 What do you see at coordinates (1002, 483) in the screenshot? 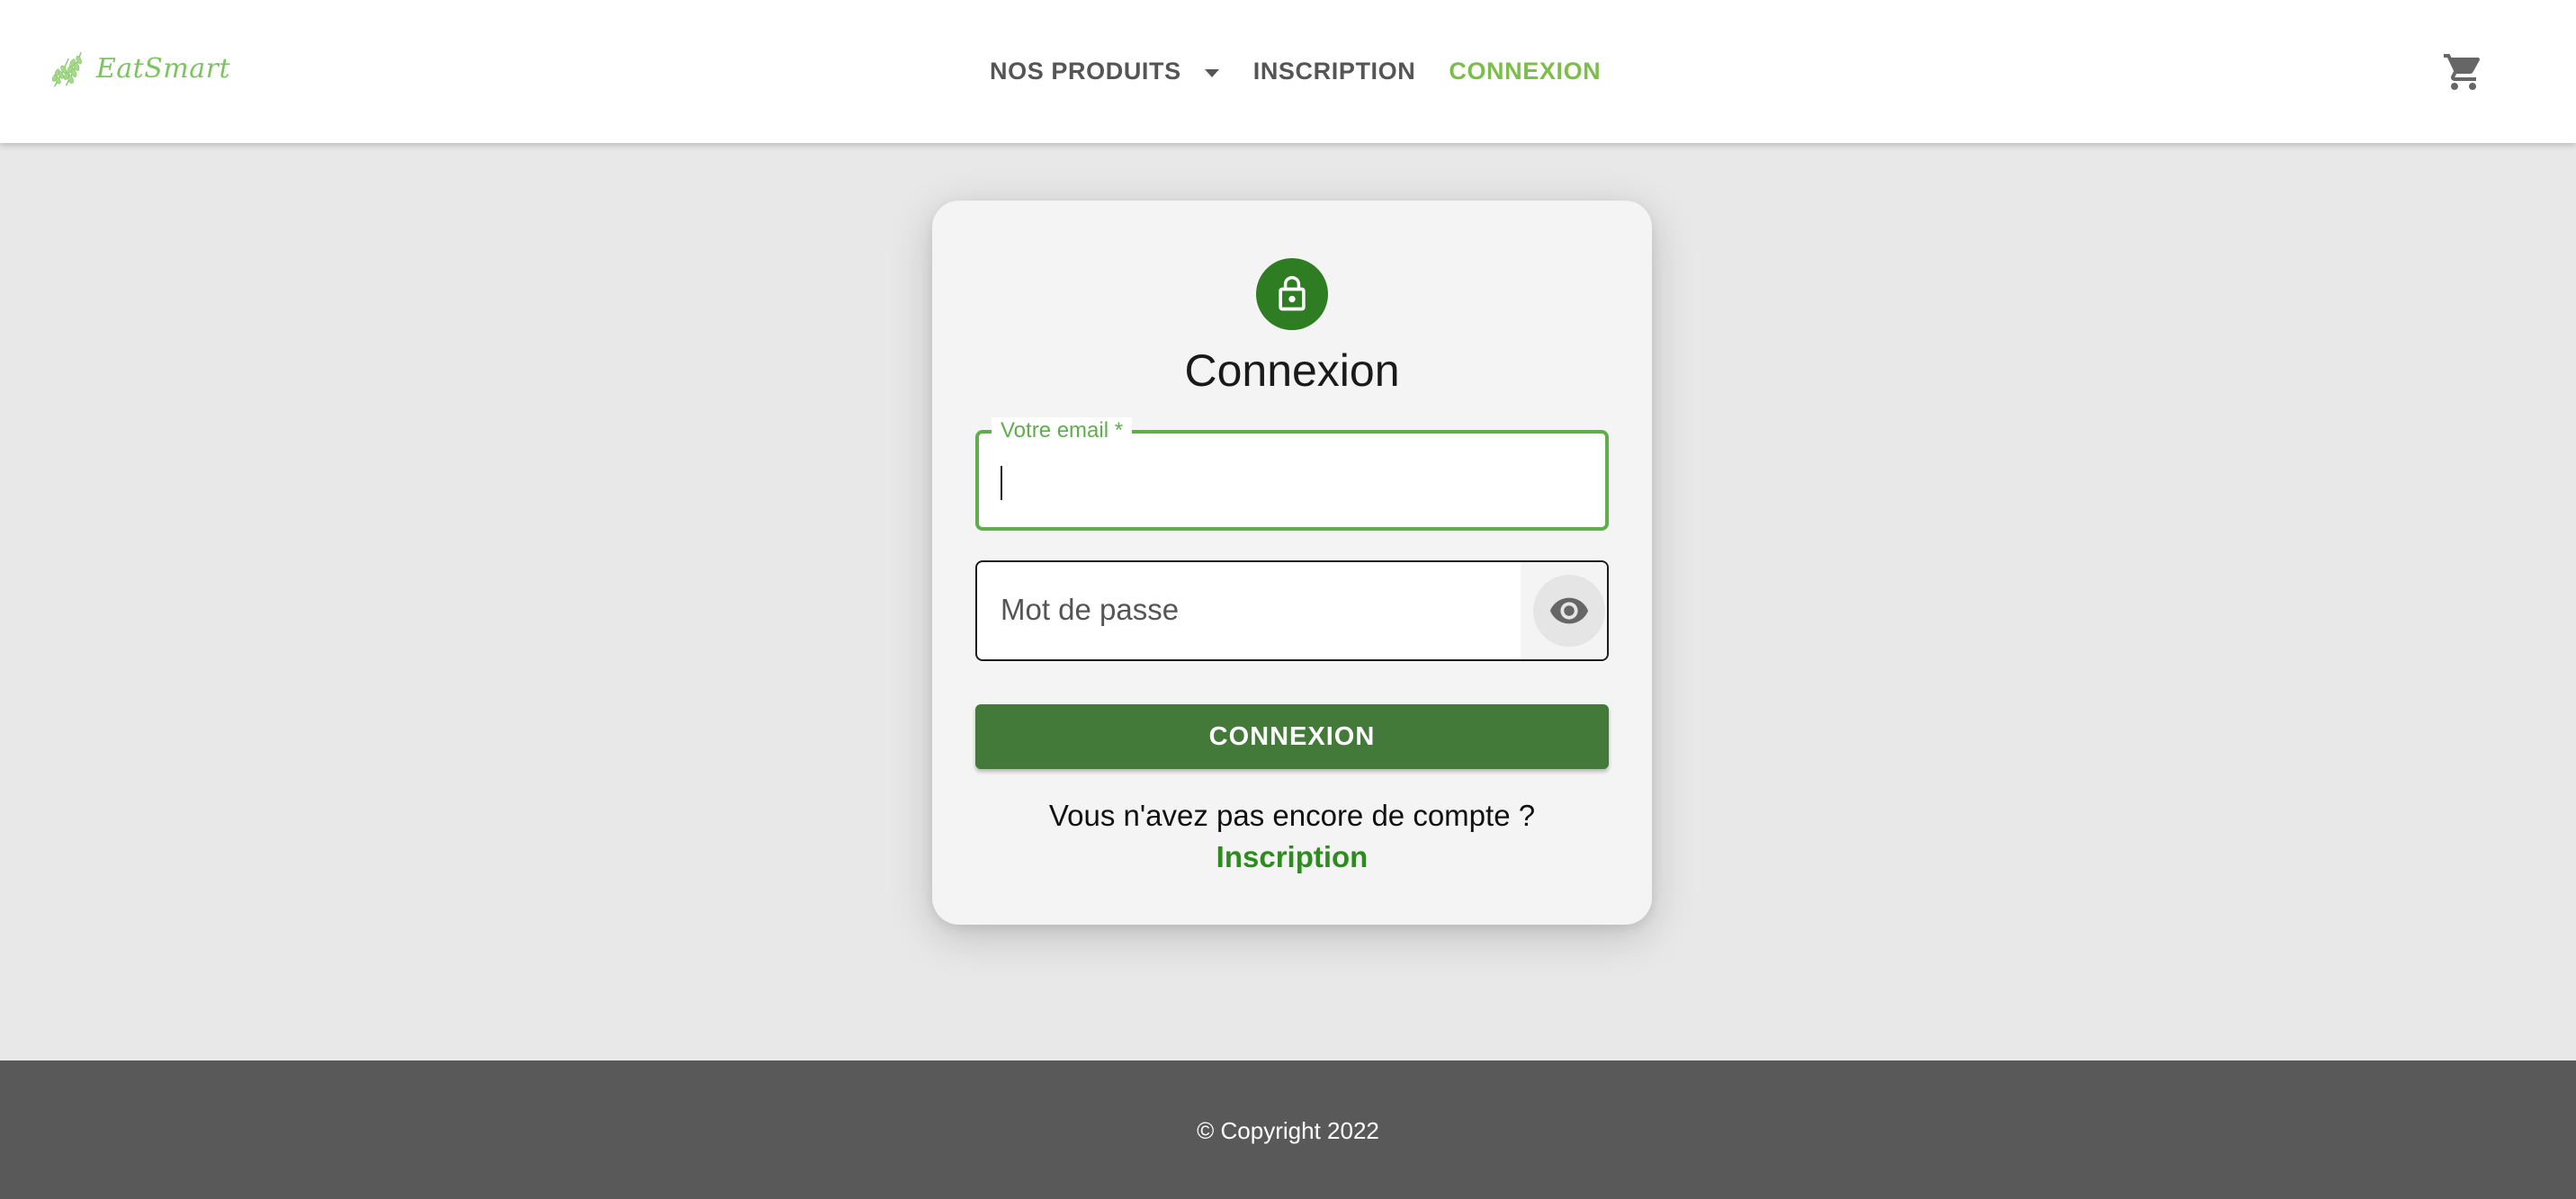
I see `text-cursor` at bounding box center [1002, 483].